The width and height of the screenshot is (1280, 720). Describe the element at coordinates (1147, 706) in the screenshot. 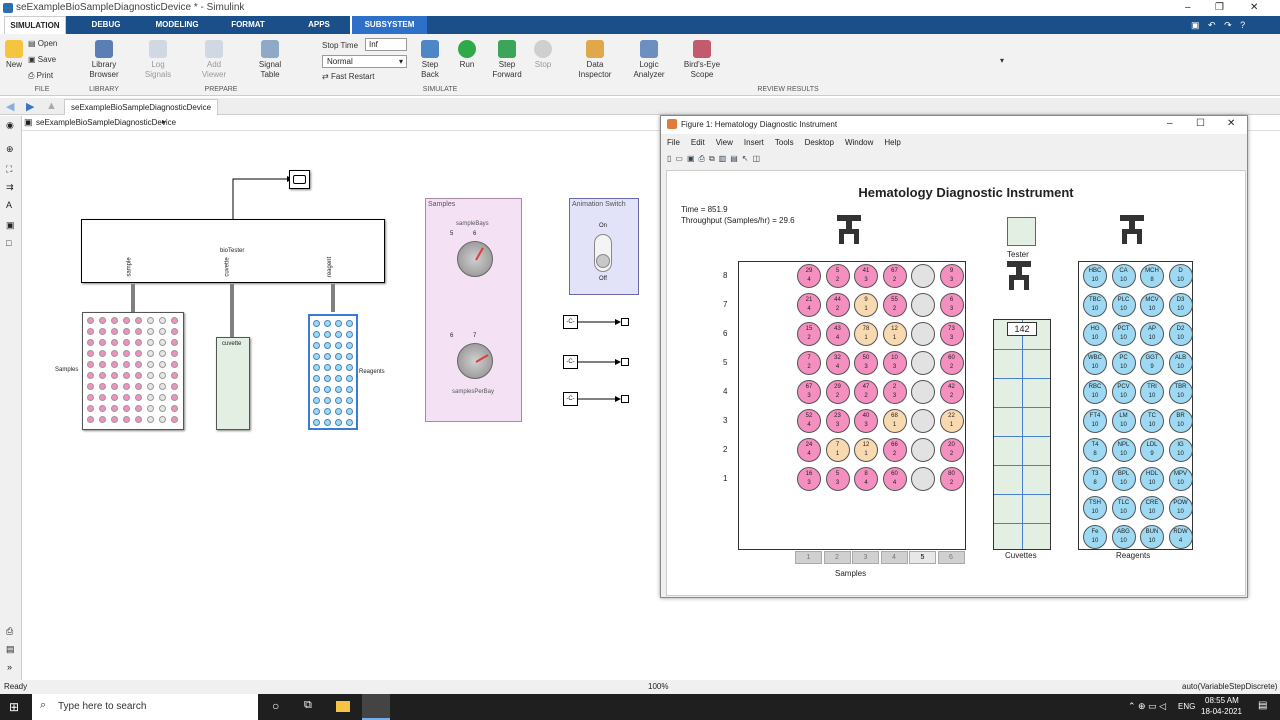

I see `system-tray-icons: ⌃ ⊕ ▭ ◁` at that location.